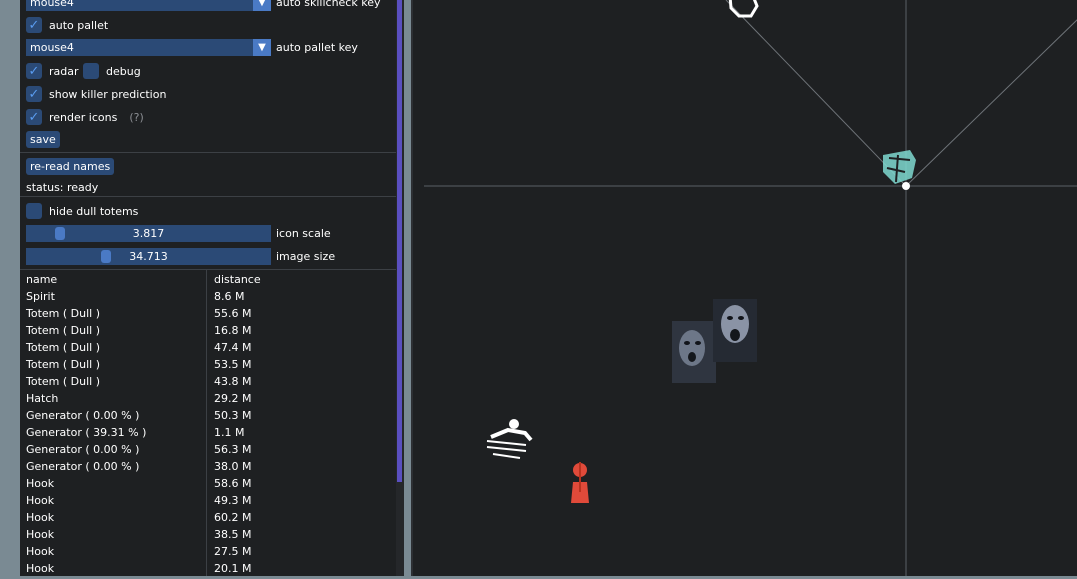 This screenshot has height=579, width=1077. I want to click on fov-line-left, so click(816, 93).